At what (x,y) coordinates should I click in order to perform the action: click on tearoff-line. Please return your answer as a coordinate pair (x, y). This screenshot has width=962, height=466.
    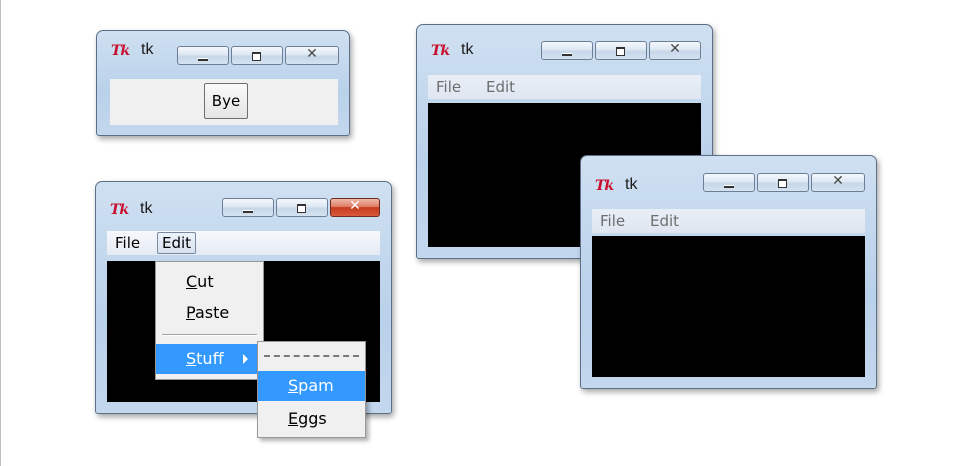
    Looking at the image, I should click on (311, 356).